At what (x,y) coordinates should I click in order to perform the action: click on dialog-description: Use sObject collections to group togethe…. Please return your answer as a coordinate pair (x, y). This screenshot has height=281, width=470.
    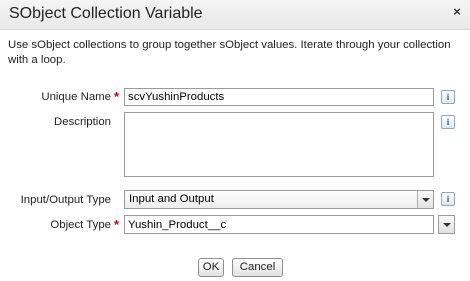
    Looking at the image, I should click on (229, 52).